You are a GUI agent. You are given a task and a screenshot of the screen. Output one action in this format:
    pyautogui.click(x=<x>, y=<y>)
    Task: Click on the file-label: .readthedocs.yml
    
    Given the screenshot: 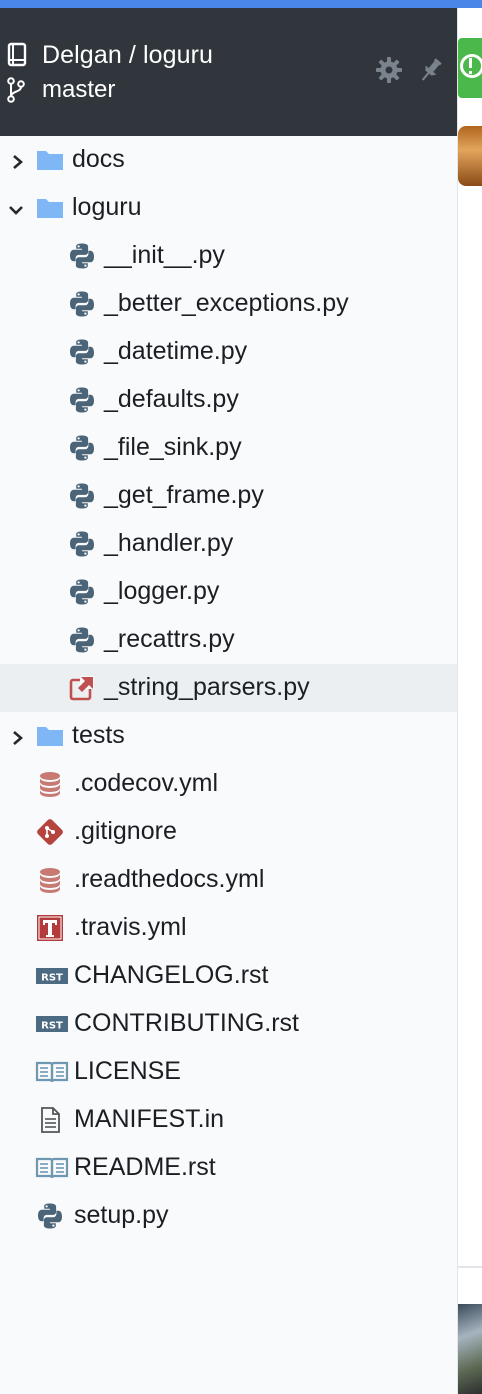 What is the action you would take?
    pyautogui.click(x=169, y=879)
    